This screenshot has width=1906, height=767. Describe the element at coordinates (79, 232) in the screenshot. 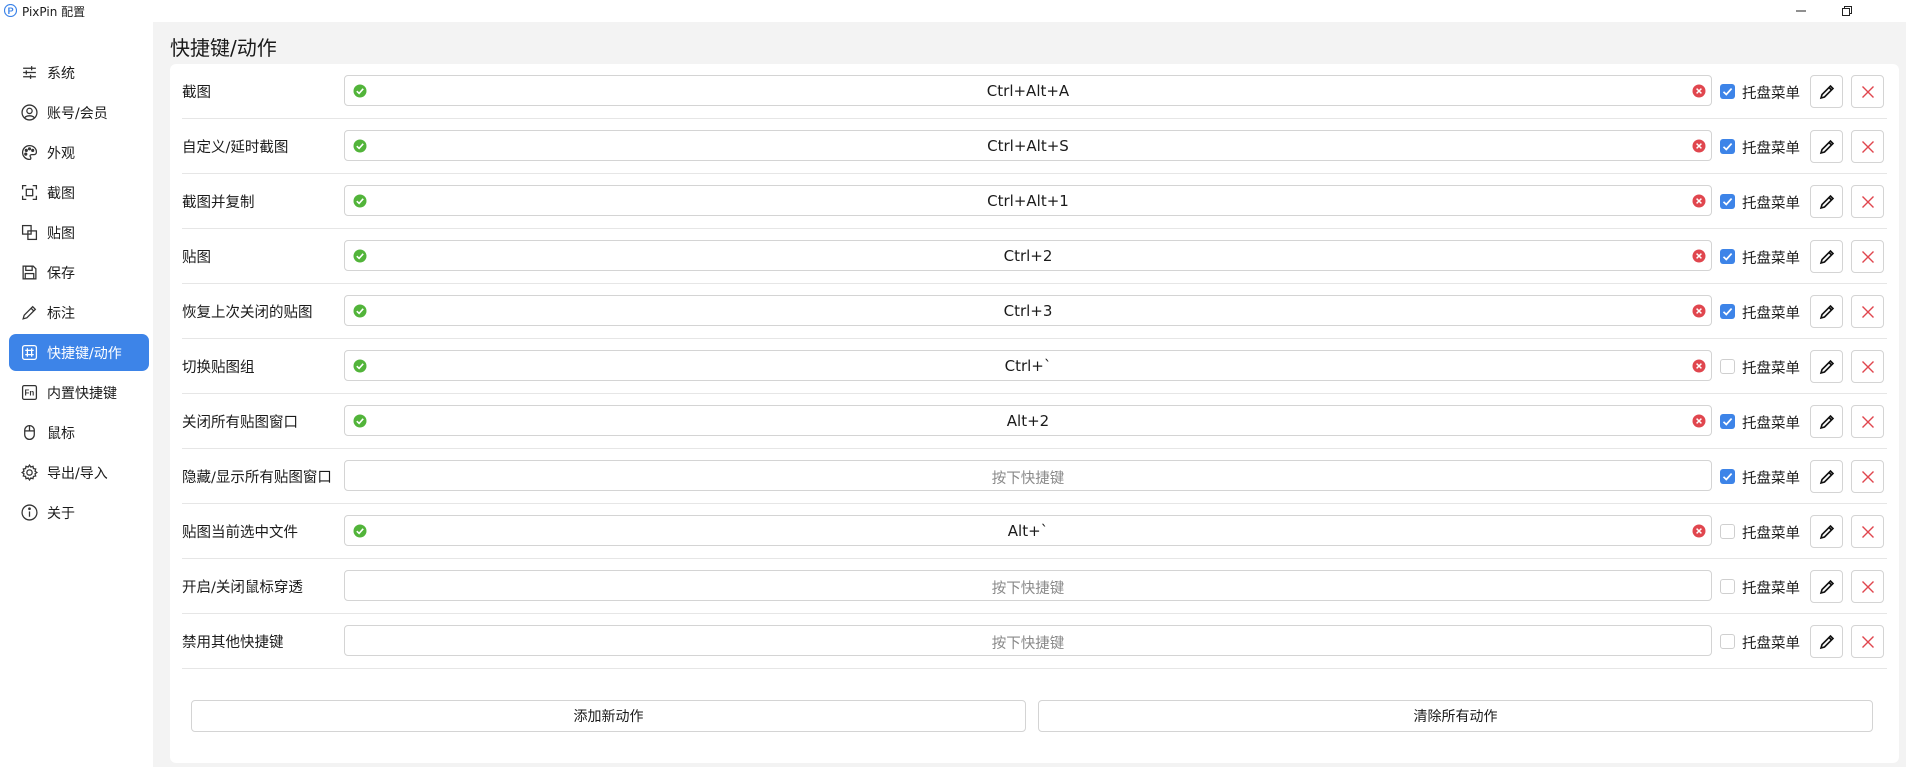

I see `sidebar-item-pin: 贴图` at that location.